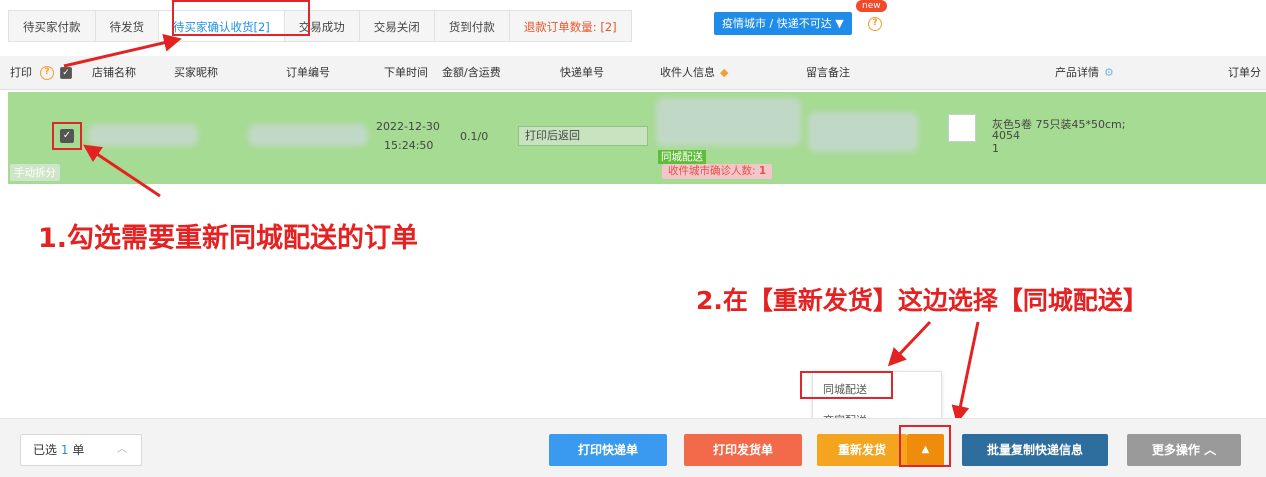 The height and width of the screenshot is (477, 1266). What do you see at coordinates (408, 126) in the screenshot?
I see `order-date: 2022-12-30` at bounding box center [408, 126].